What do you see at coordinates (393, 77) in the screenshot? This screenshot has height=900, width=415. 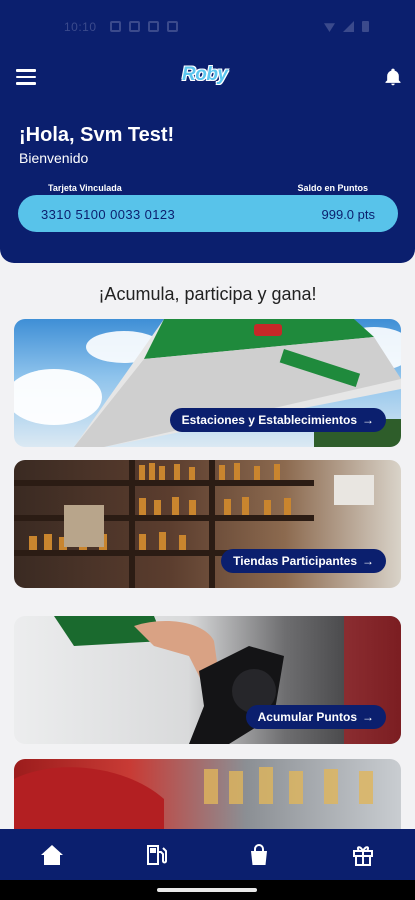 I see `bell-icon` at bounding box center [393, 77].